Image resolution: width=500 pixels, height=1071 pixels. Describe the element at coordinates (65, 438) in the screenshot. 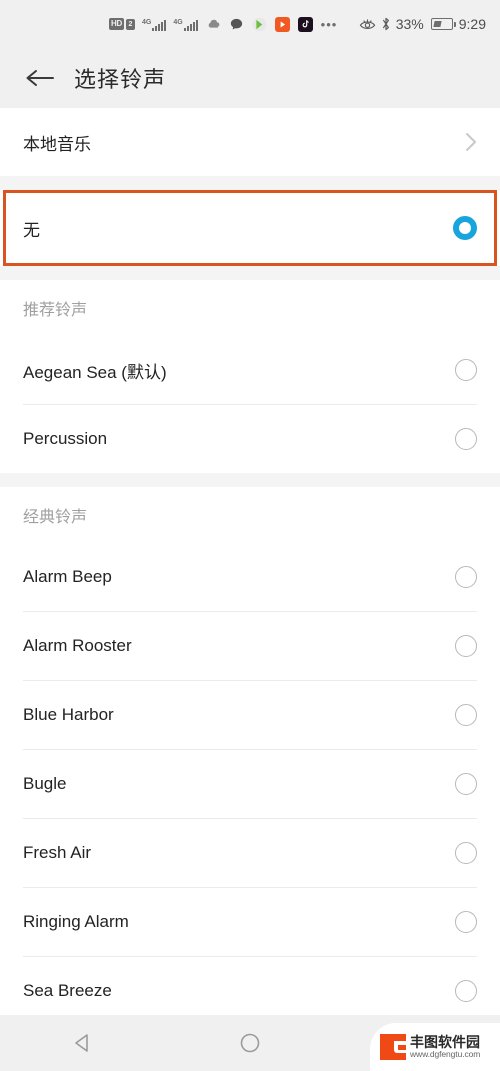

I see `row-label: Percussion` at that location.